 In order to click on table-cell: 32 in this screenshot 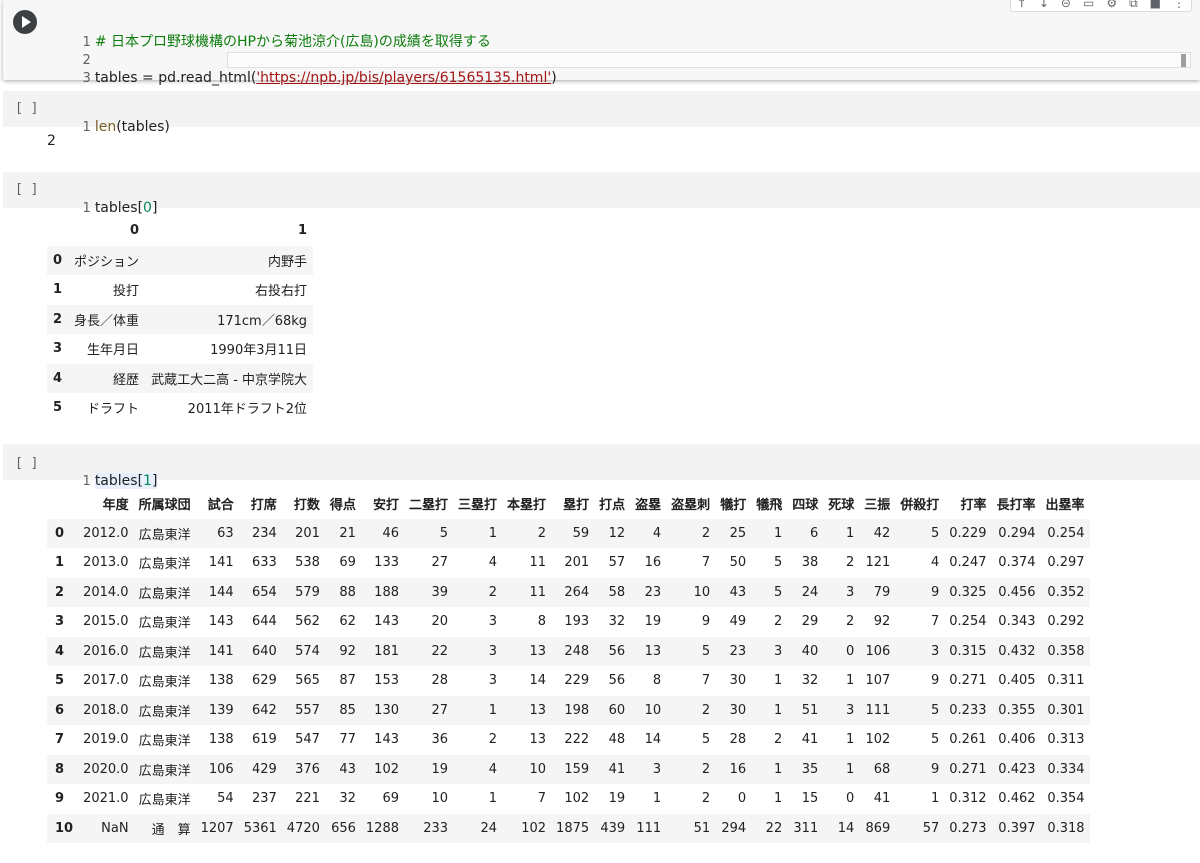, I will do `click(810, 681)`.